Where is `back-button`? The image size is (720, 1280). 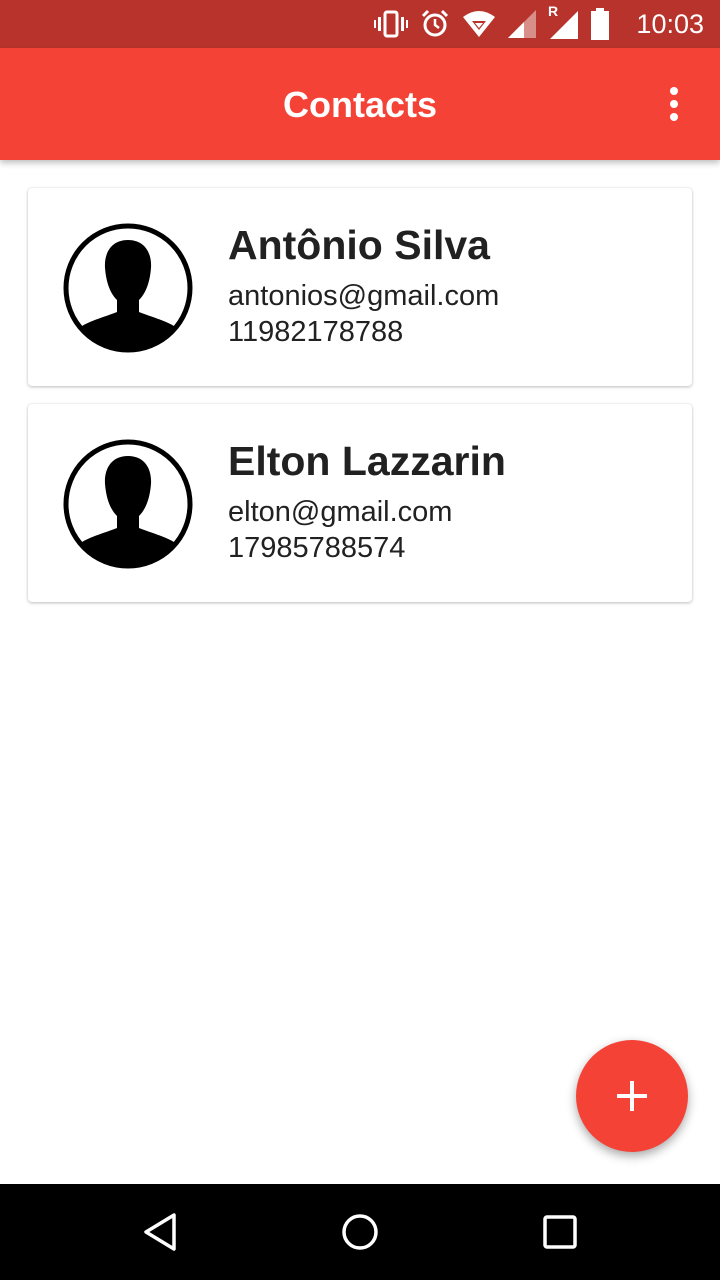 back-button is located at coordinates (160, 1232).